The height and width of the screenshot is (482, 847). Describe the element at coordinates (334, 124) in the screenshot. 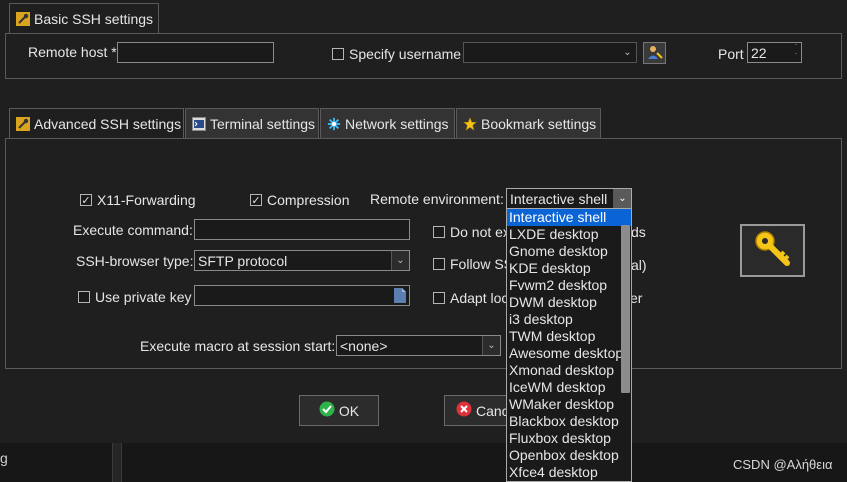

I see `network-icon` at that location.